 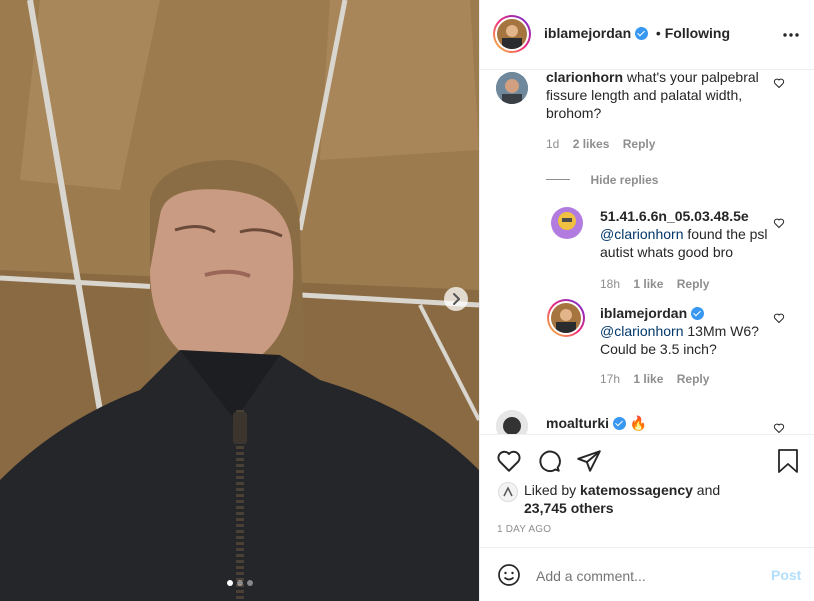 I want to click on author-avatar, so click(x=512, y=34).